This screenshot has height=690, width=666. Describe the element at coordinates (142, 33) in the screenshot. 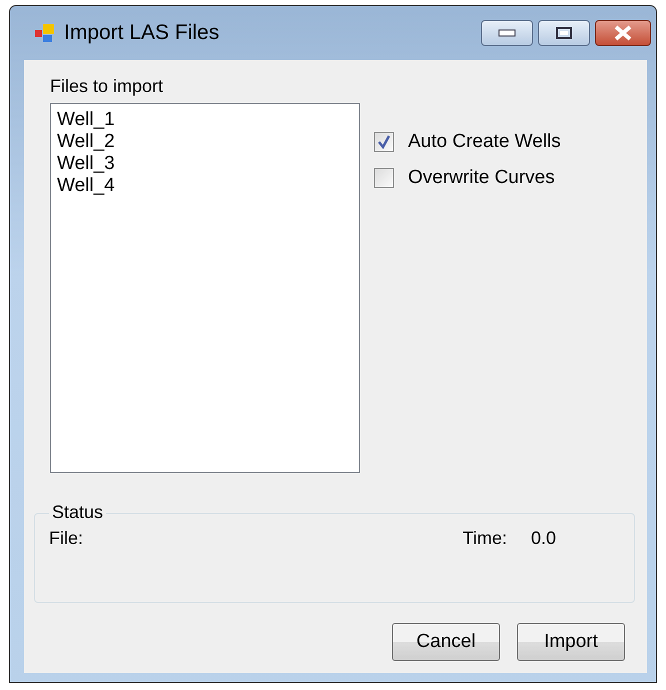

I see `window-title: Import LAS Files` at that location.